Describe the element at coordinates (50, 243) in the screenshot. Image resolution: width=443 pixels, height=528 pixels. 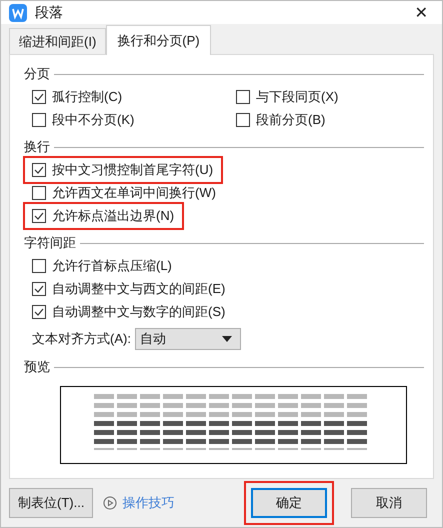
I see `group-title: 字符间距` at that location.